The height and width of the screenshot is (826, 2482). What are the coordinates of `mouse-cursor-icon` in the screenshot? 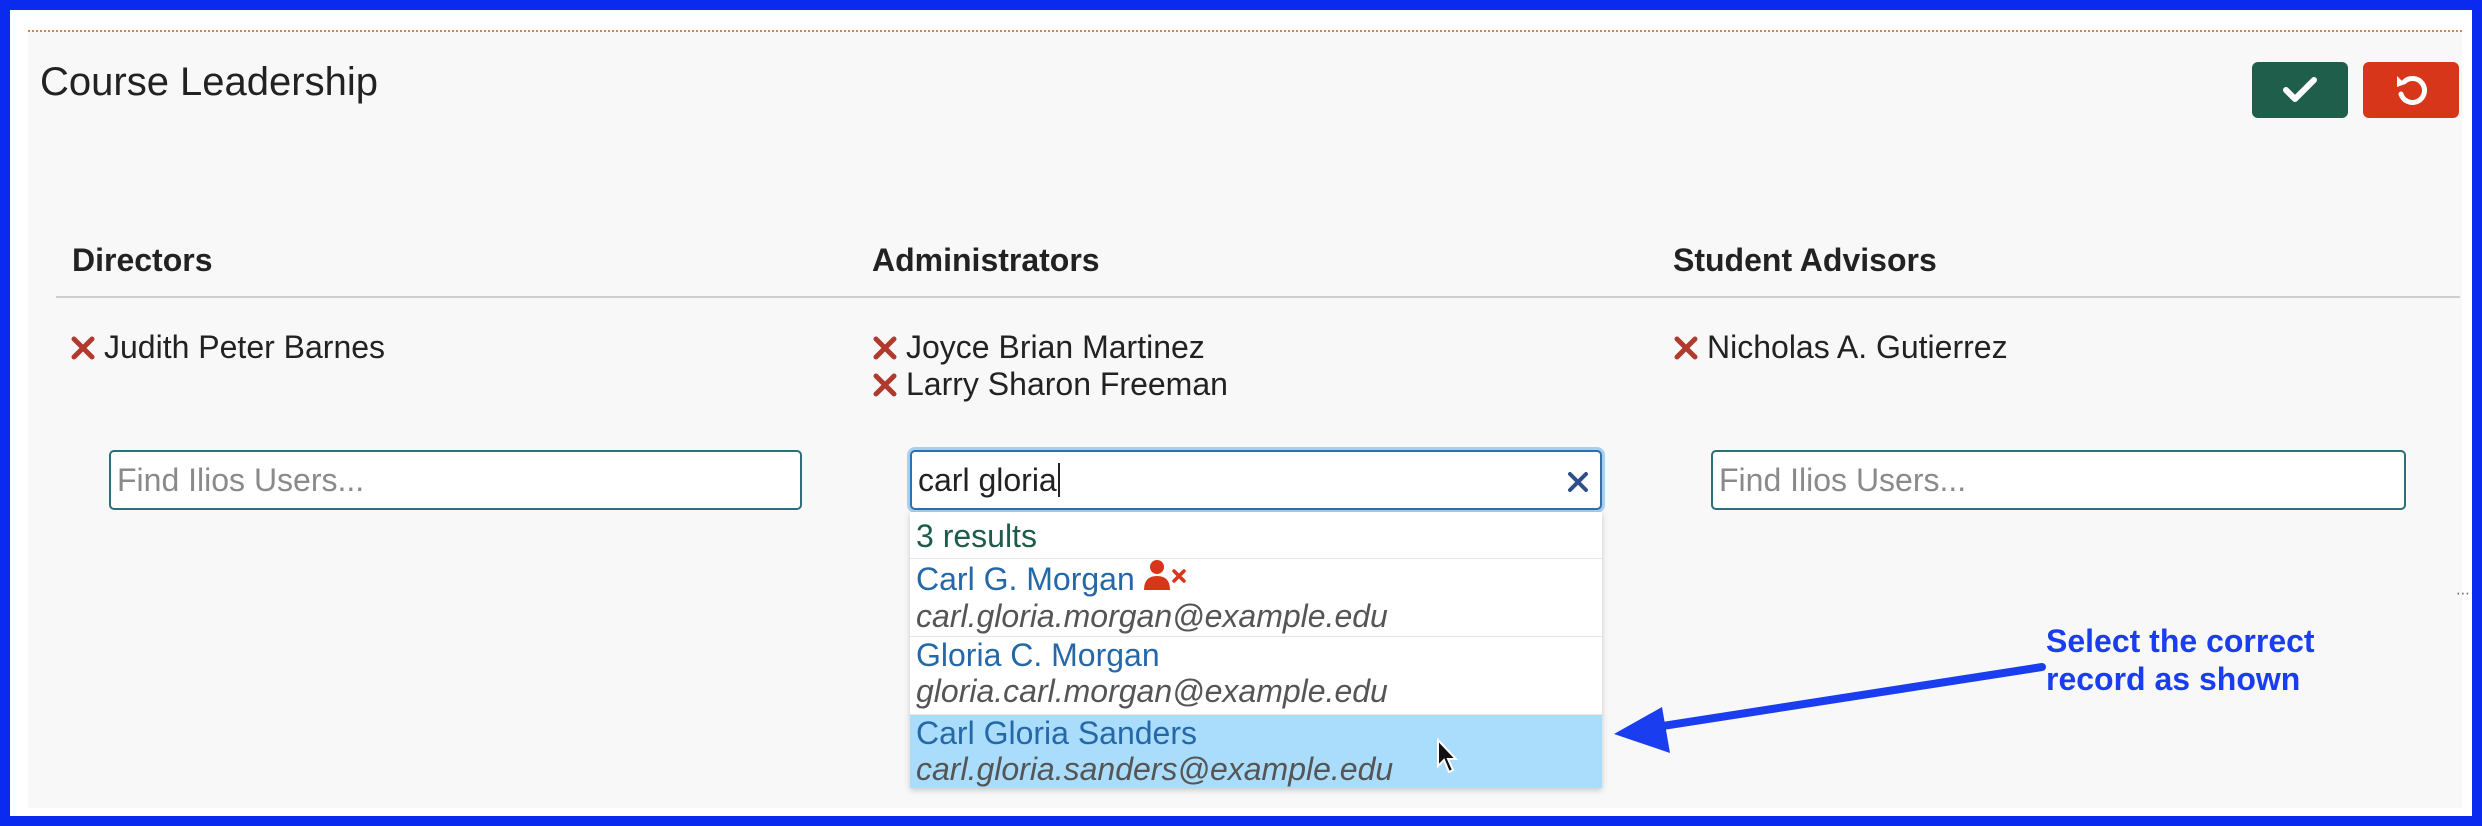 It's located at (1448, 759).